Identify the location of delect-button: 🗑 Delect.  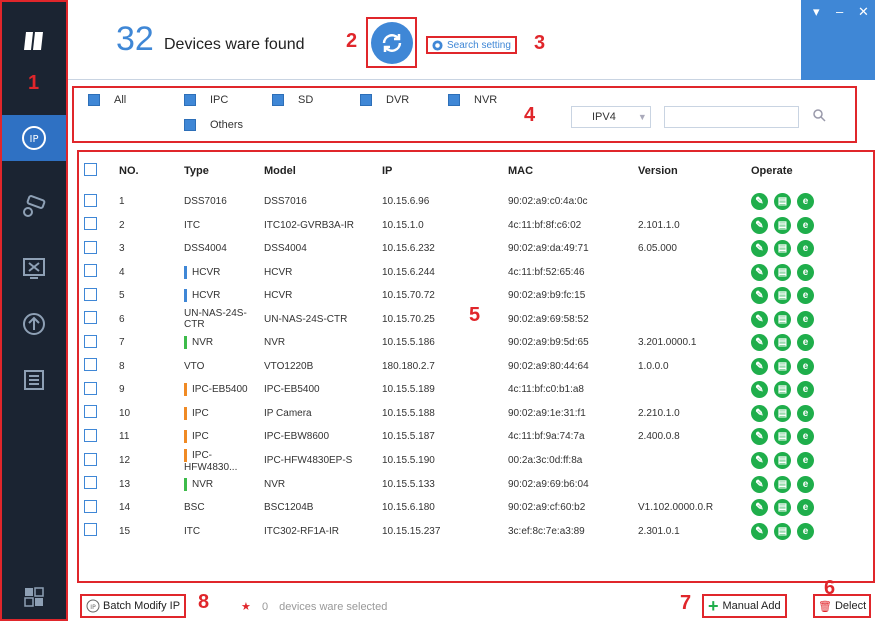
(842, 606).